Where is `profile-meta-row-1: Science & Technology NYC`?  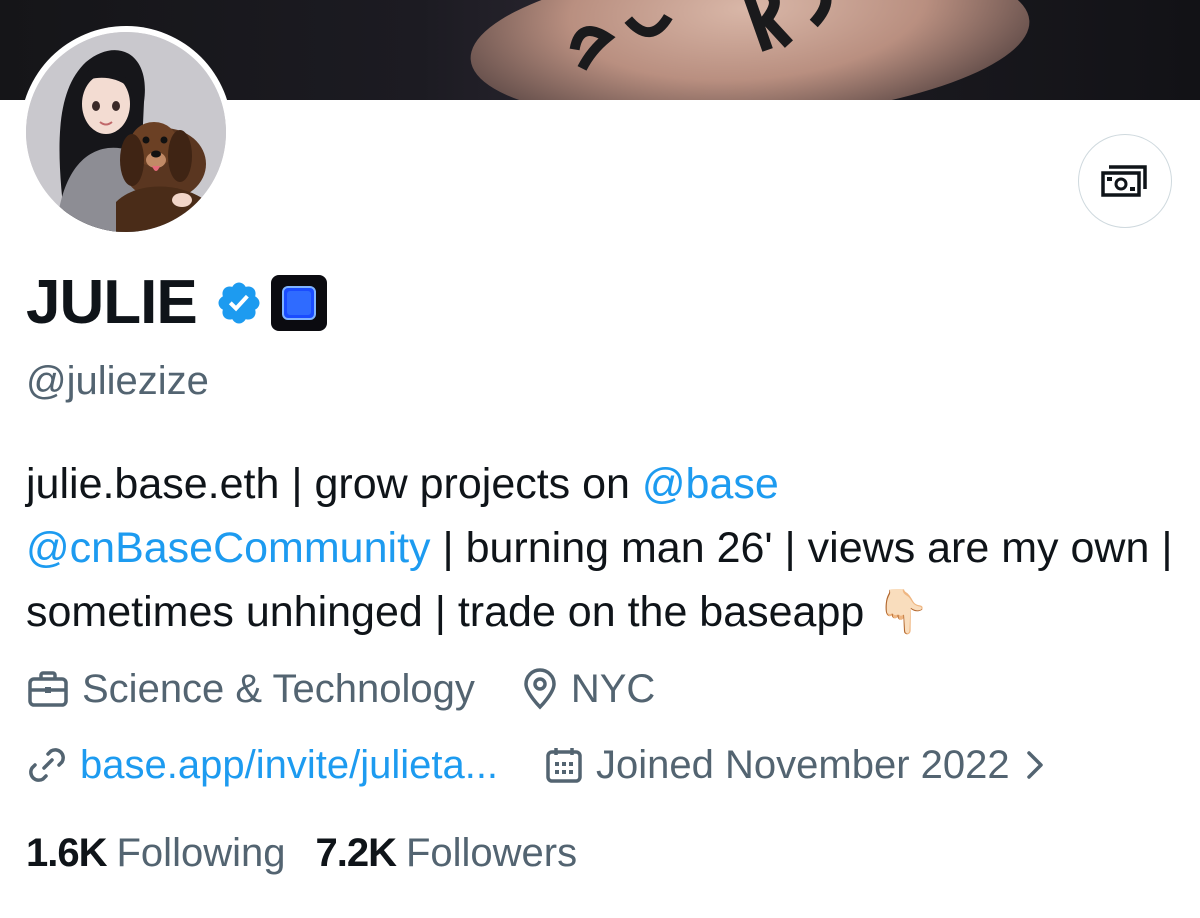 profile-meta-row-1: Science & Technology NYC is located at coordinates (340, 689).